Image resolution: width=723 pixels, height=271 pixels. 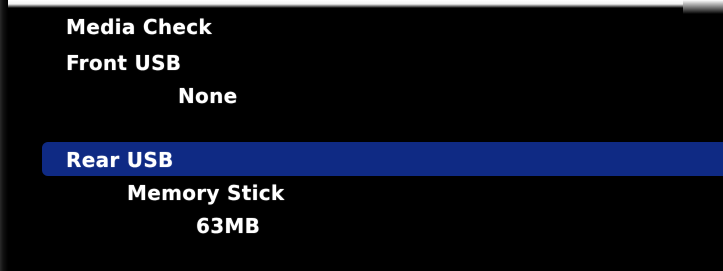 I want to click on front-usb-item: Front USB, so click(x=123, y=63).